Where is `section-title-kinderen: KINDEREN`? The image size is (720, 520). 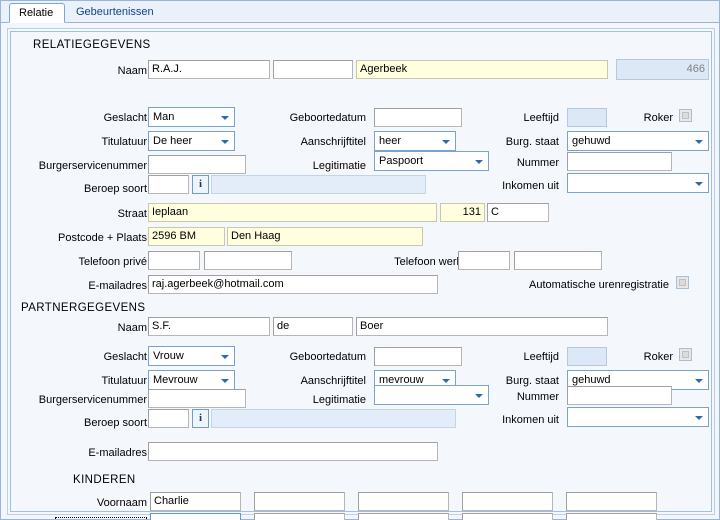
section-title-kinderen: KINDEREN is located at coordinates (104, 480).